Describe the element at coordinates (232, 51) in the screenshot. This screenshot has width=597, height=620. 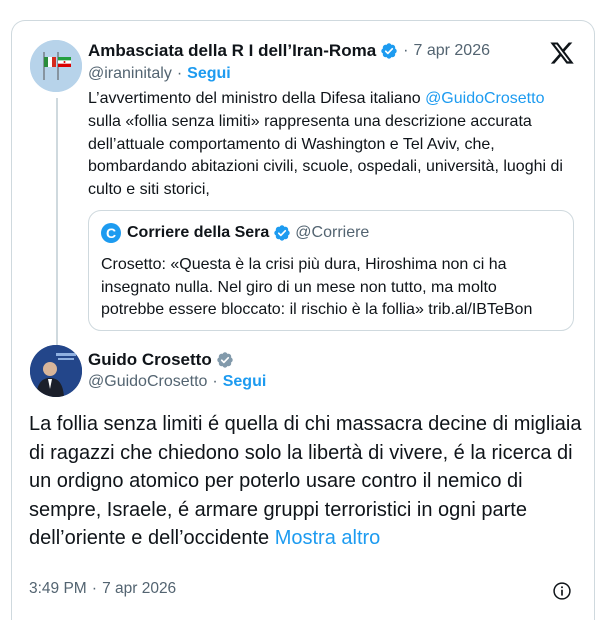
I see `author-name: Ambasciata della R I dell’Iran-Roma` at that location.